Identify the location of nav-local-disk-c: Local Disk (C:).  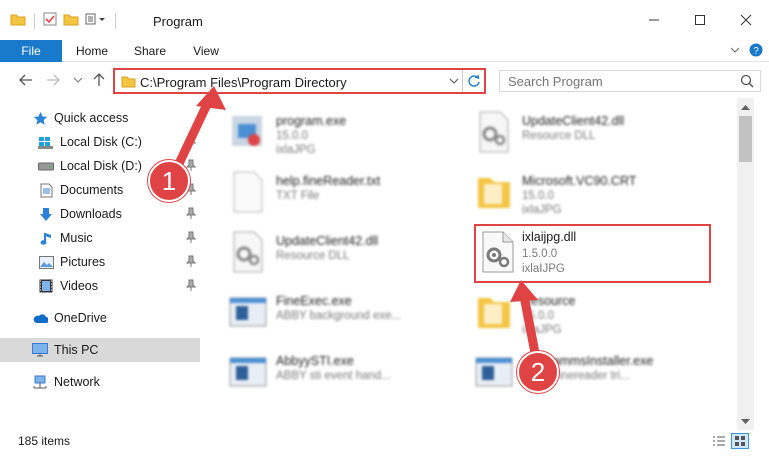
(100, 142).